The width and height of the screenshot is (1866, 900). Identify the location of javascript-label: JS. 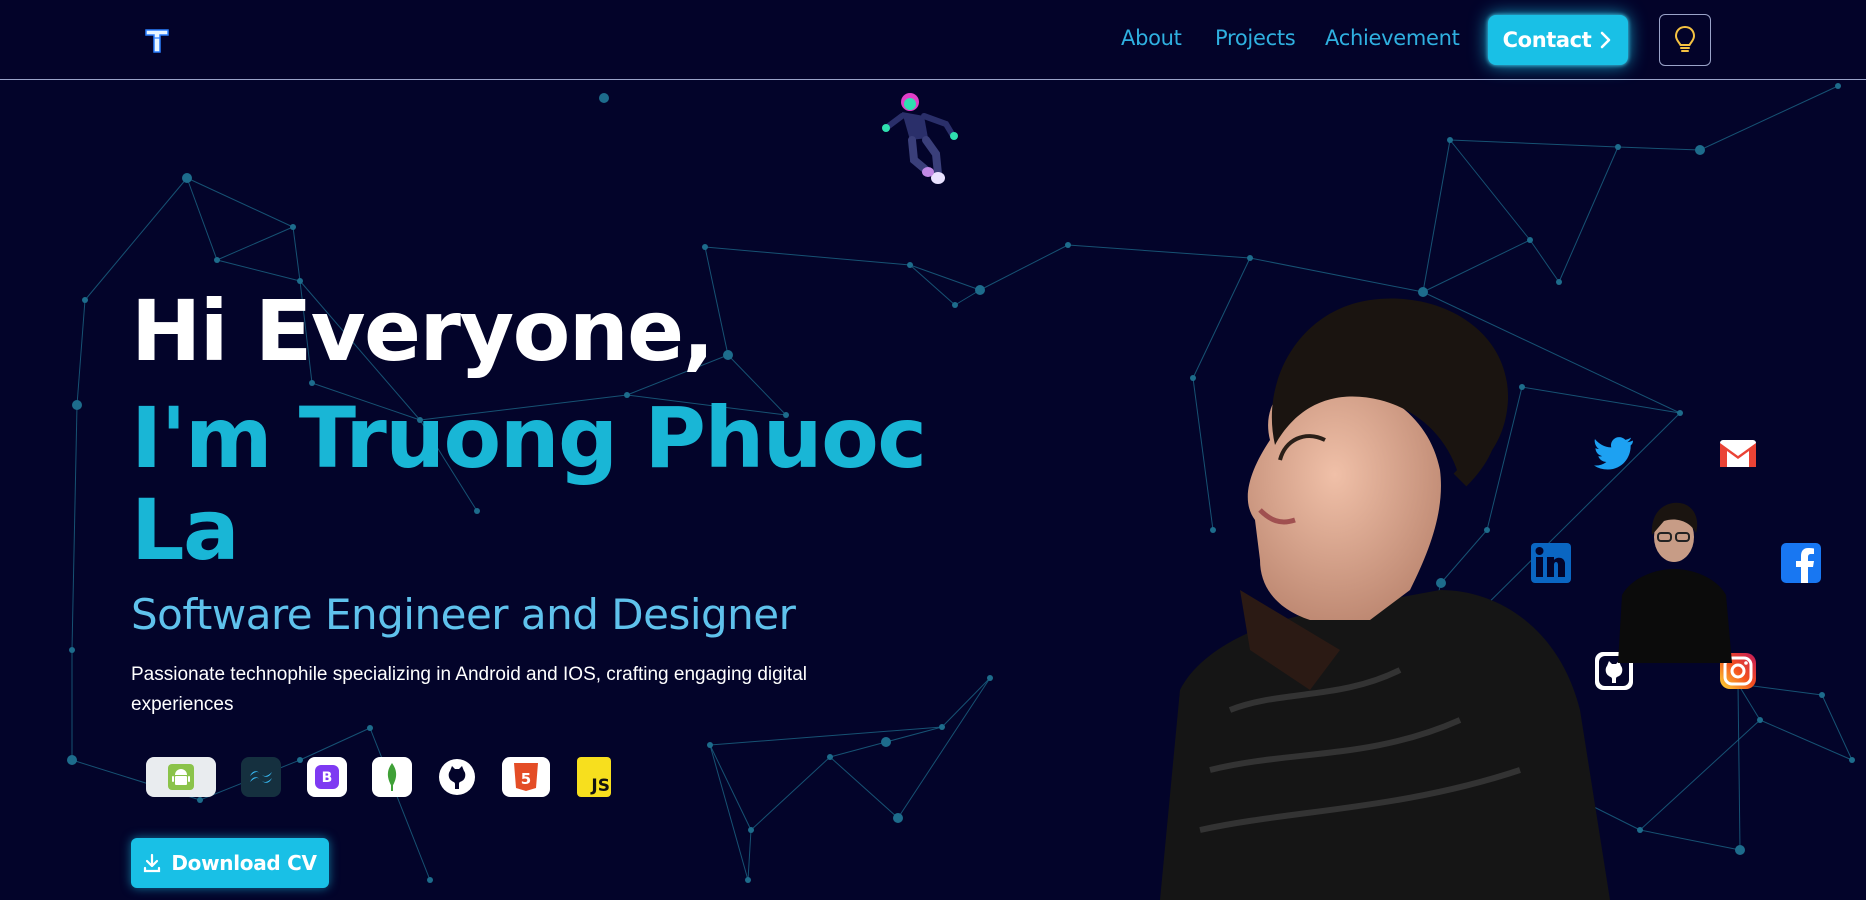
(600, 786).